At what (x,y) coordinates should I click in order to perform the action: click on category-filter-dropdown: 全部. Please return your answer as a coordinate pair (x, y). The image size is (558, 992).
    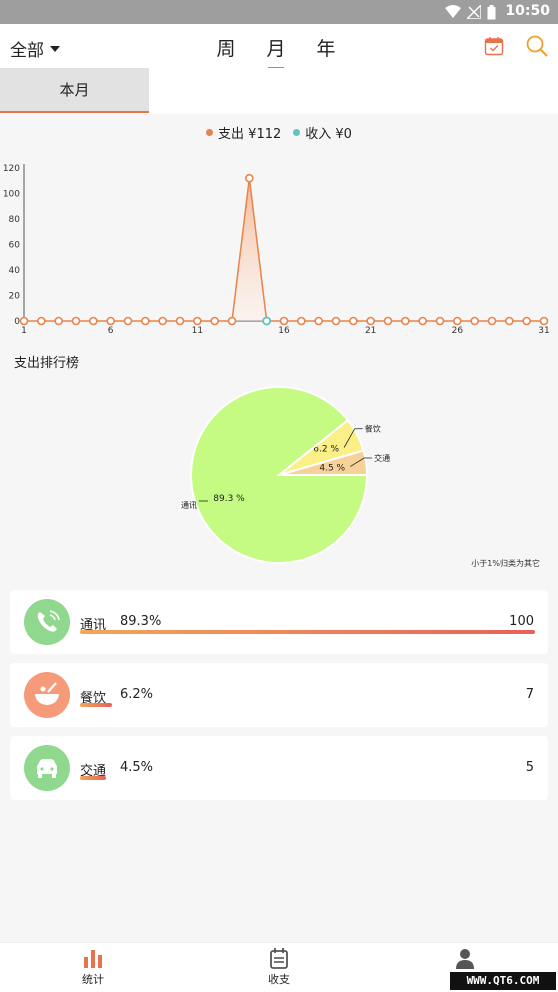
    Looking at the image, I should click on (35, 48).